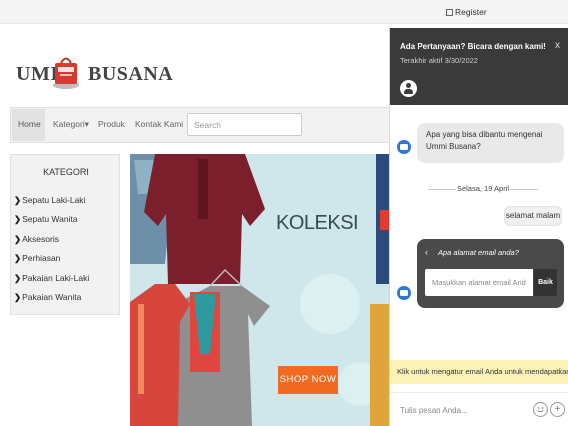 This screenshot has height=426, width=568. I want to click on sidebar-item-label: Perhiasan, so click(41, 258).